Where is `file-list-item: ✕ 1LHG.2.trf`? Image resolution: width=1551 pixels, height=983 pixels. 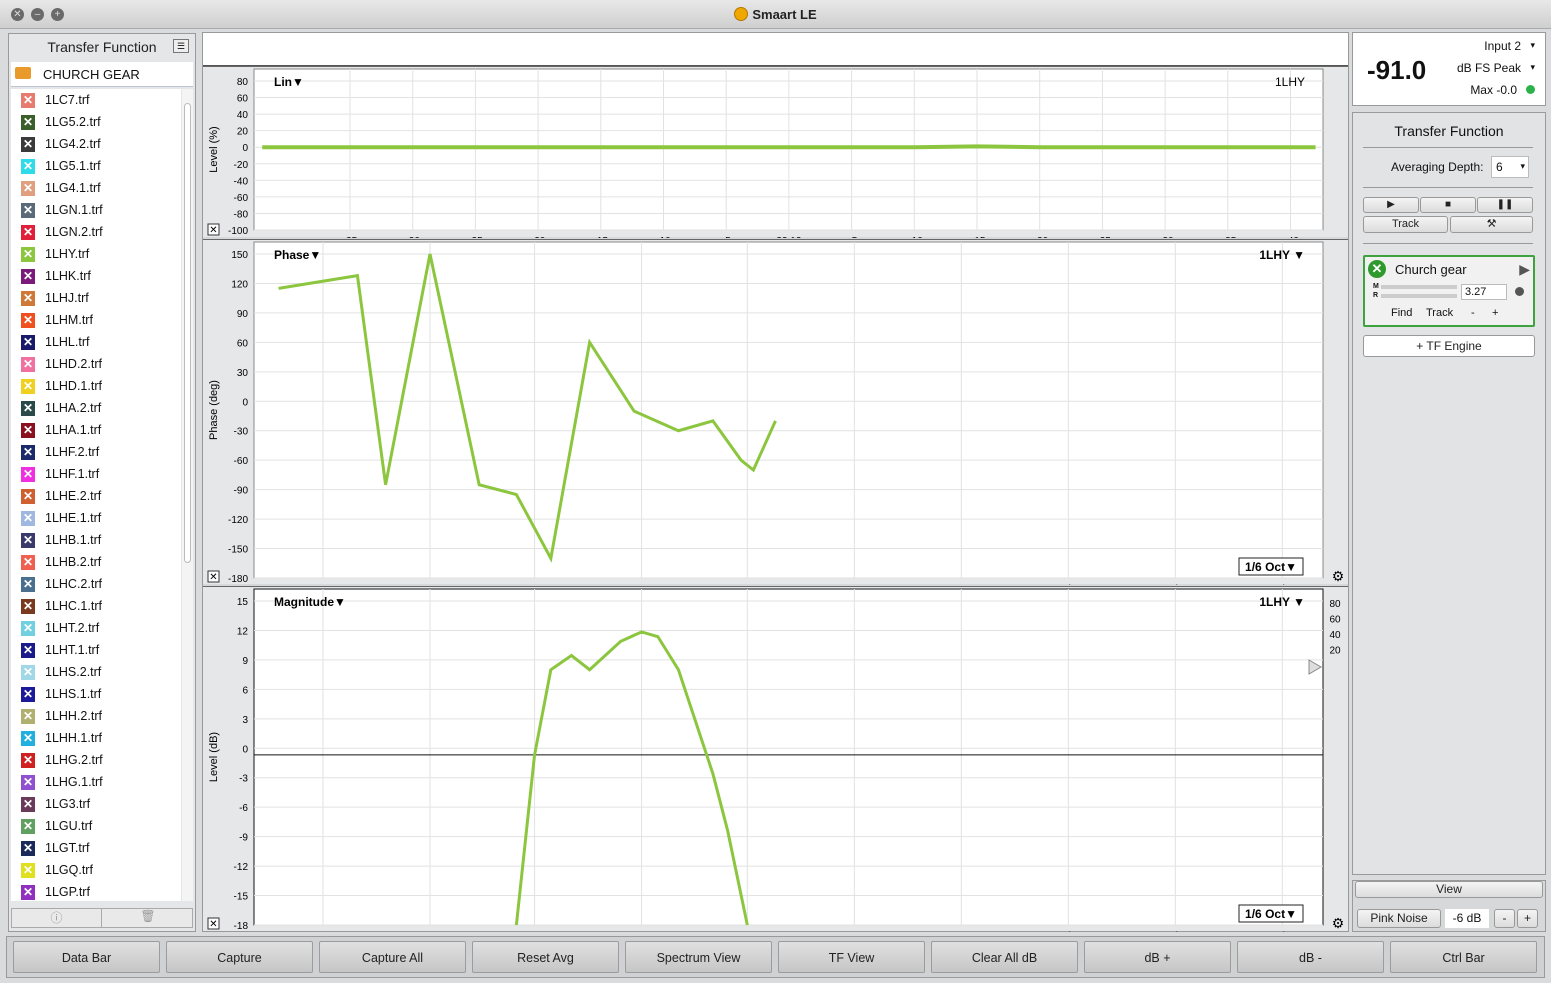 file-list-item: ✕ 1LHG.2.trf is located at coordinates (96, 760).